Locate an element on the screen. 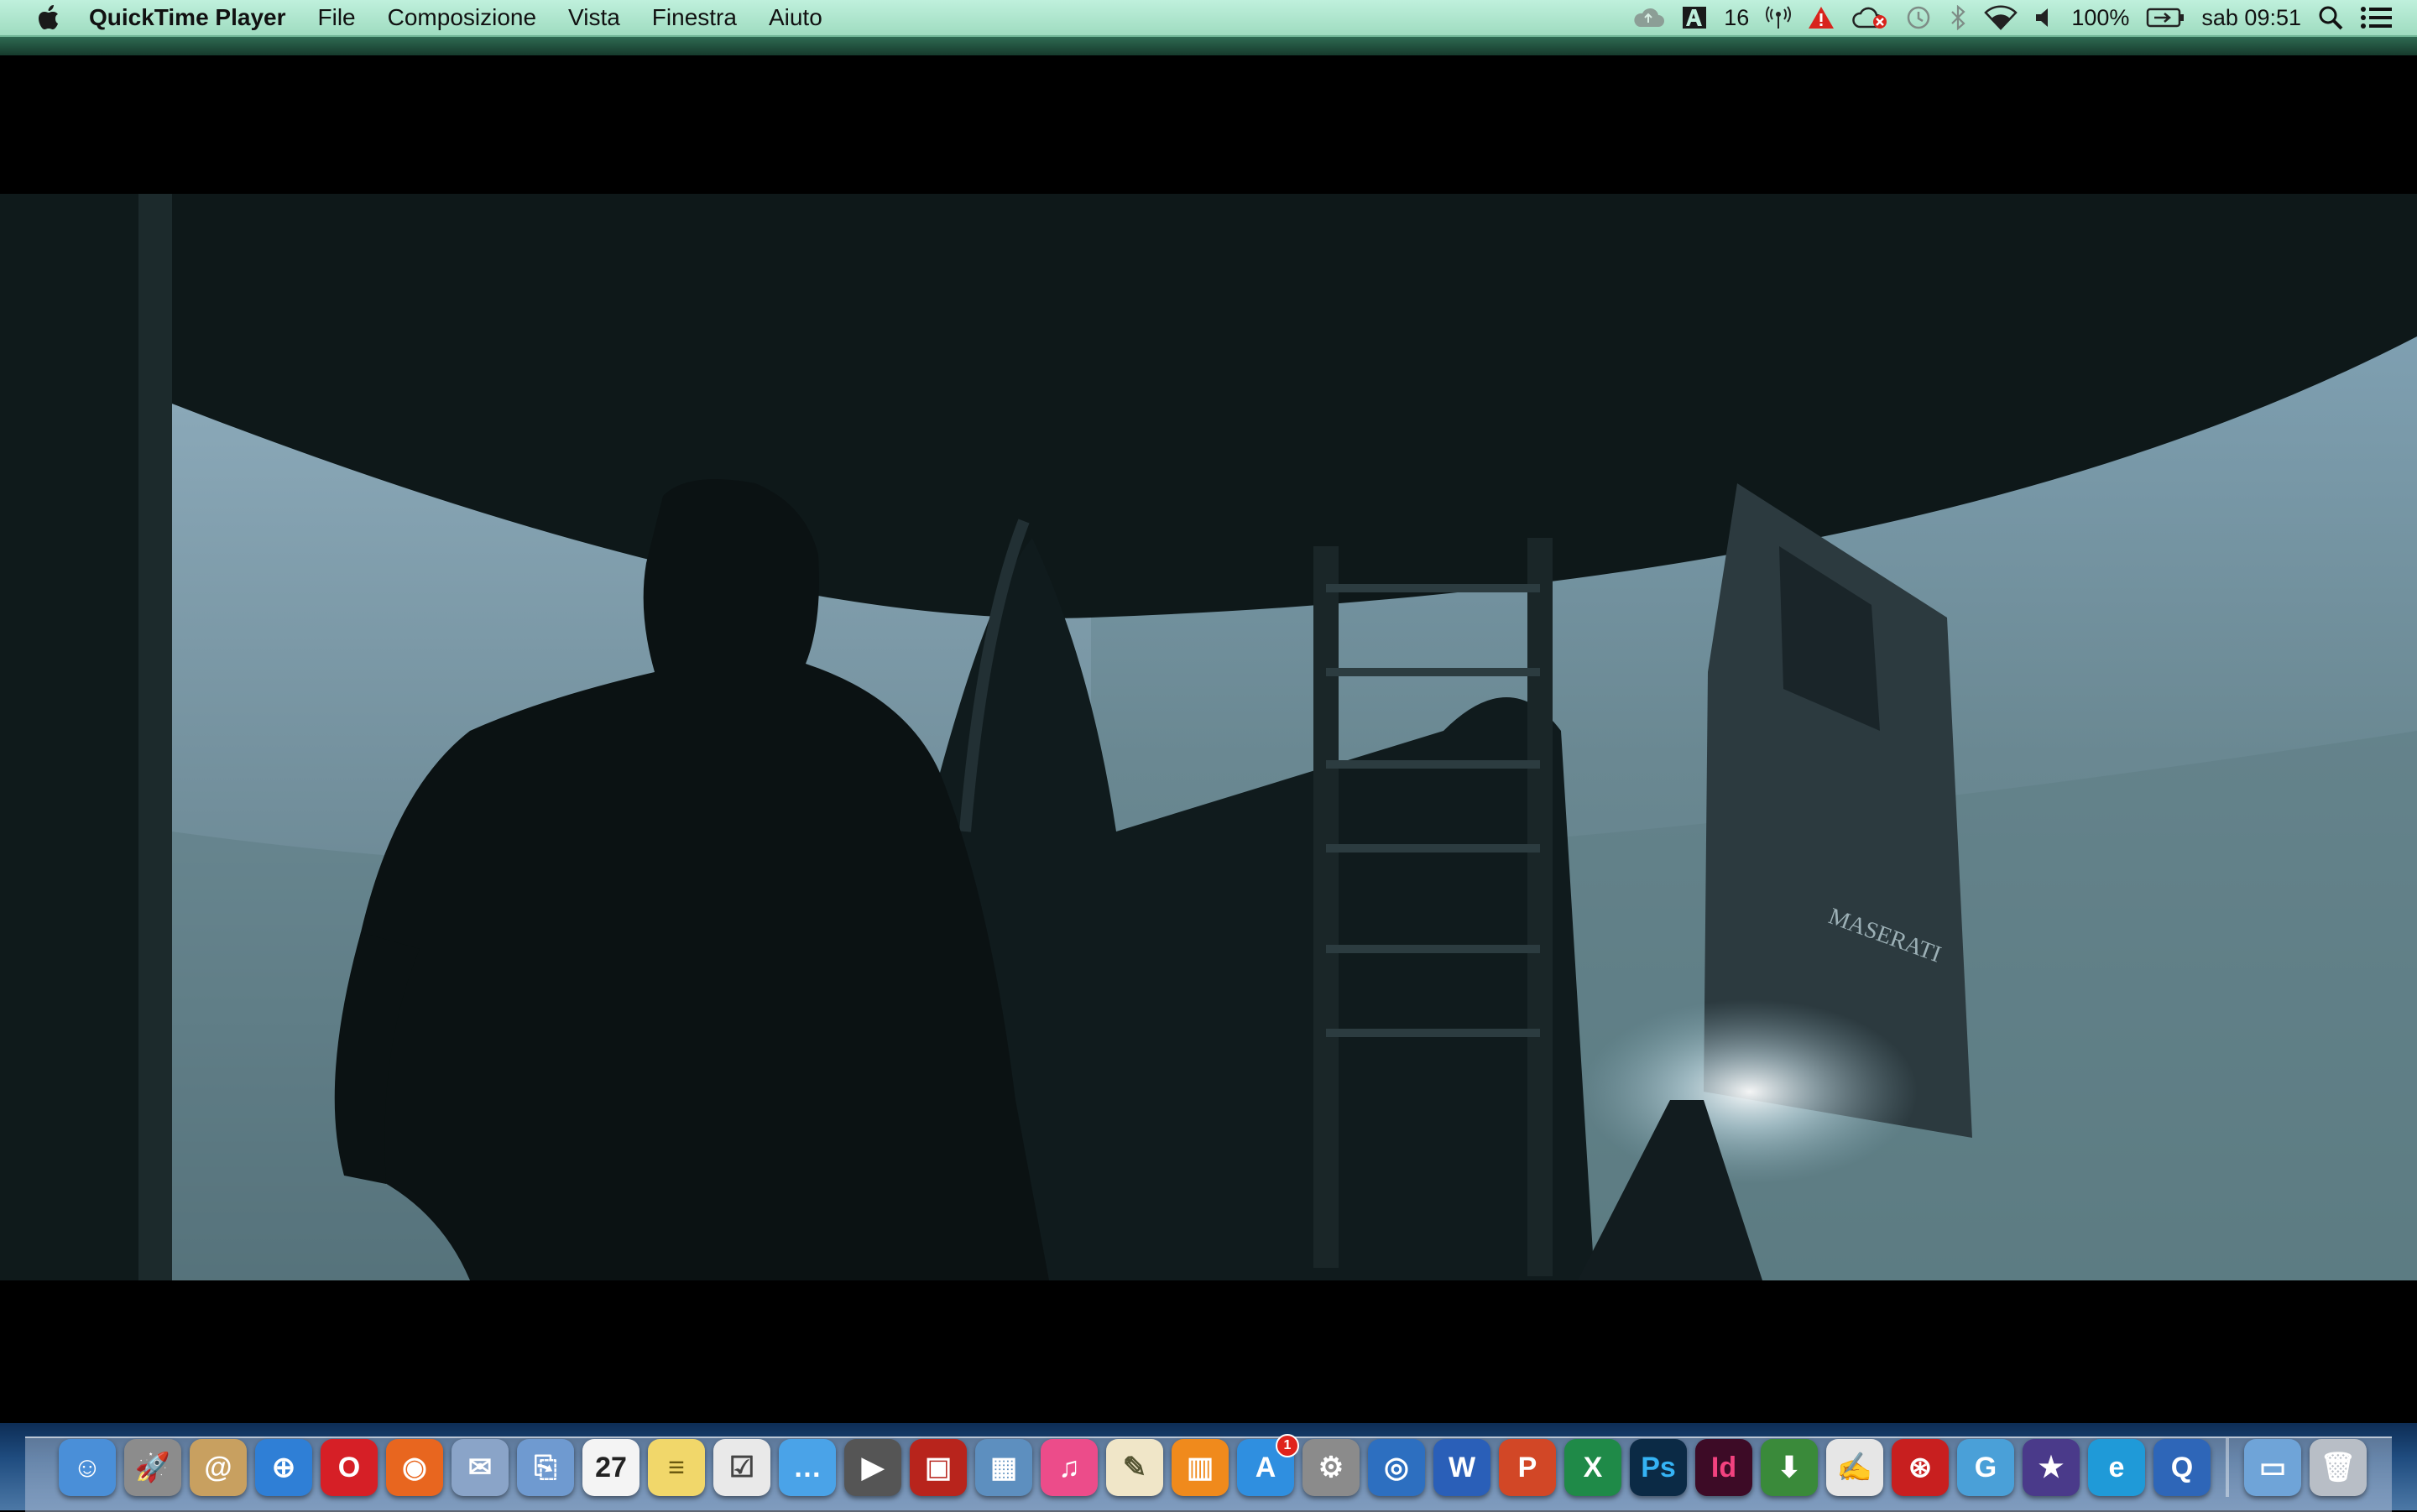 This screenshot has height=1512, width=2417. photo-booth-icon: ▣ is located at coordinates (938, 1467).